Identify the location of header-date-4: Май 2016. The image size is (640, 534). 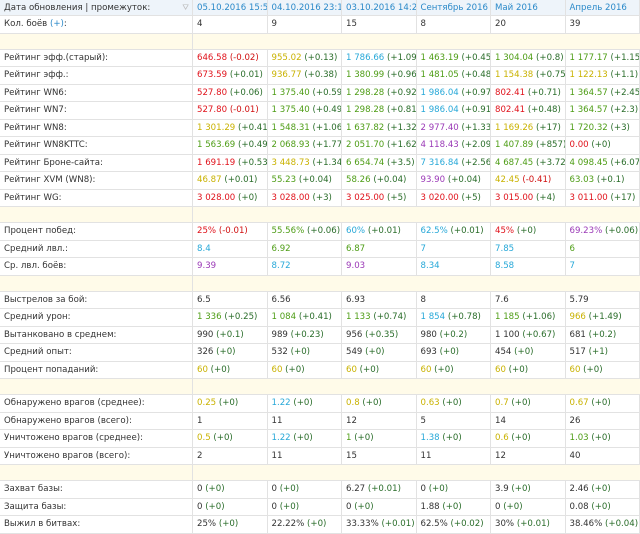
(528, 8).